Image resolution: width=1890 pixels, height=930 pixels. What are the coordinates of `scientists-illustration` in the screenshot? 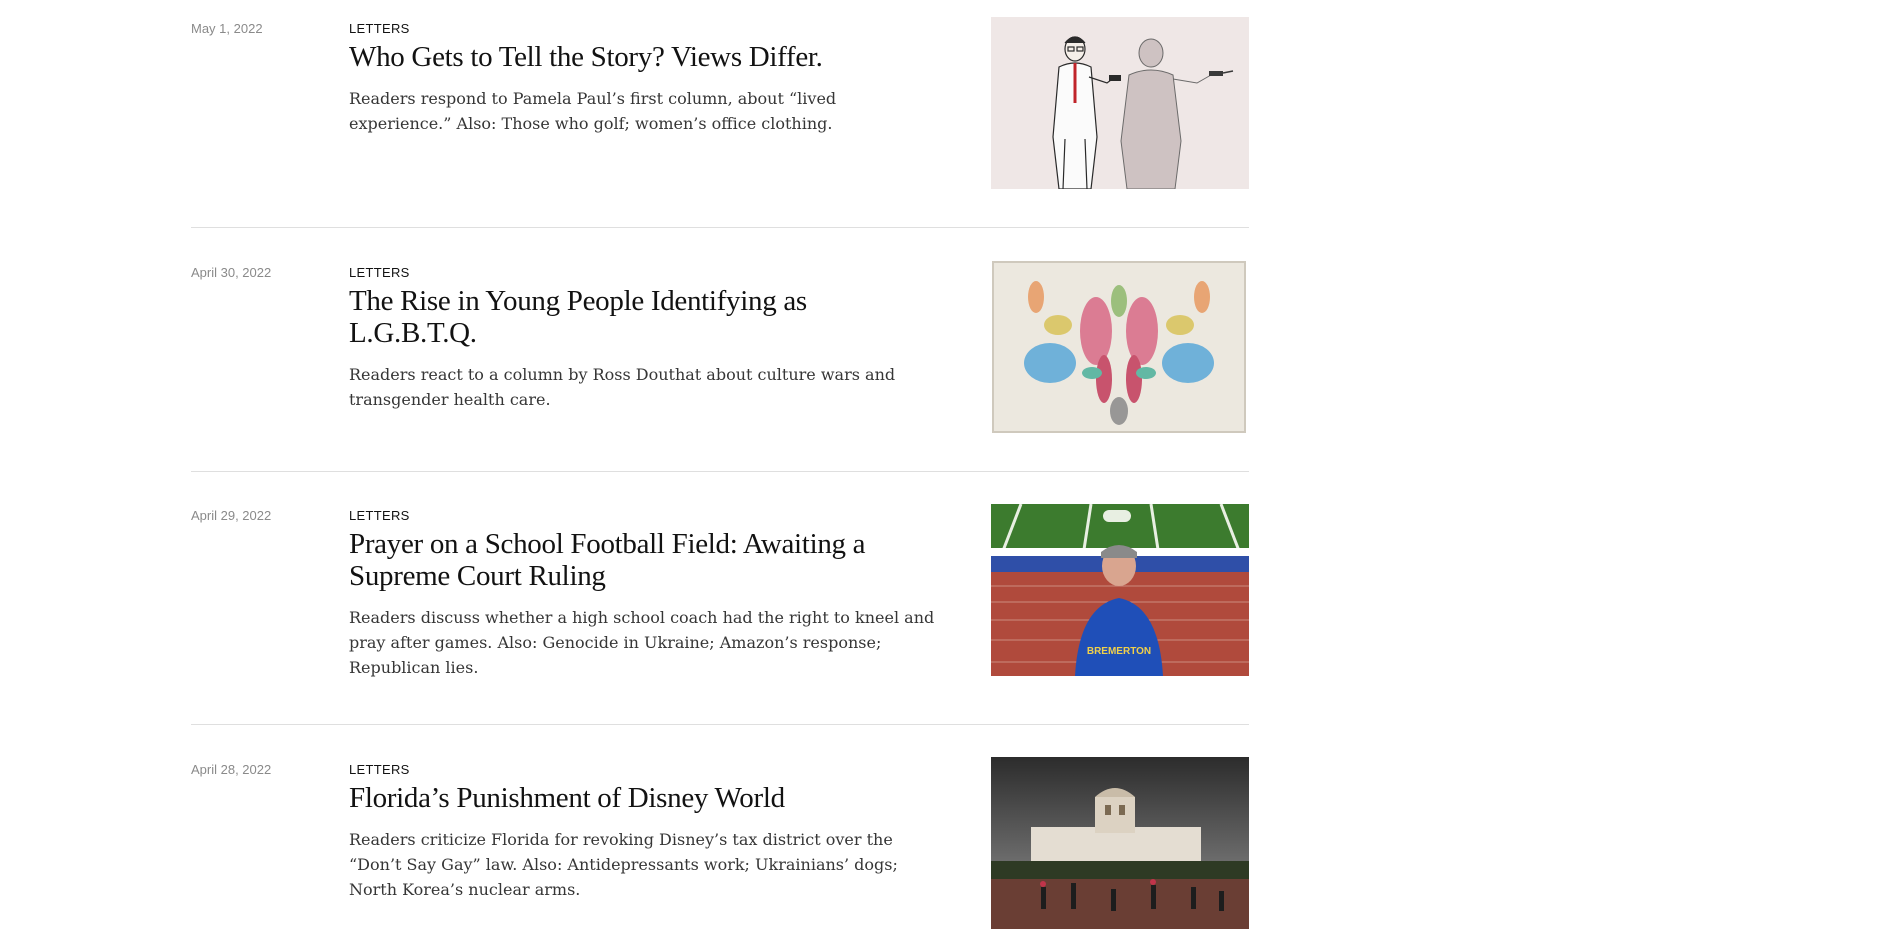 It's located at (1120, 103).